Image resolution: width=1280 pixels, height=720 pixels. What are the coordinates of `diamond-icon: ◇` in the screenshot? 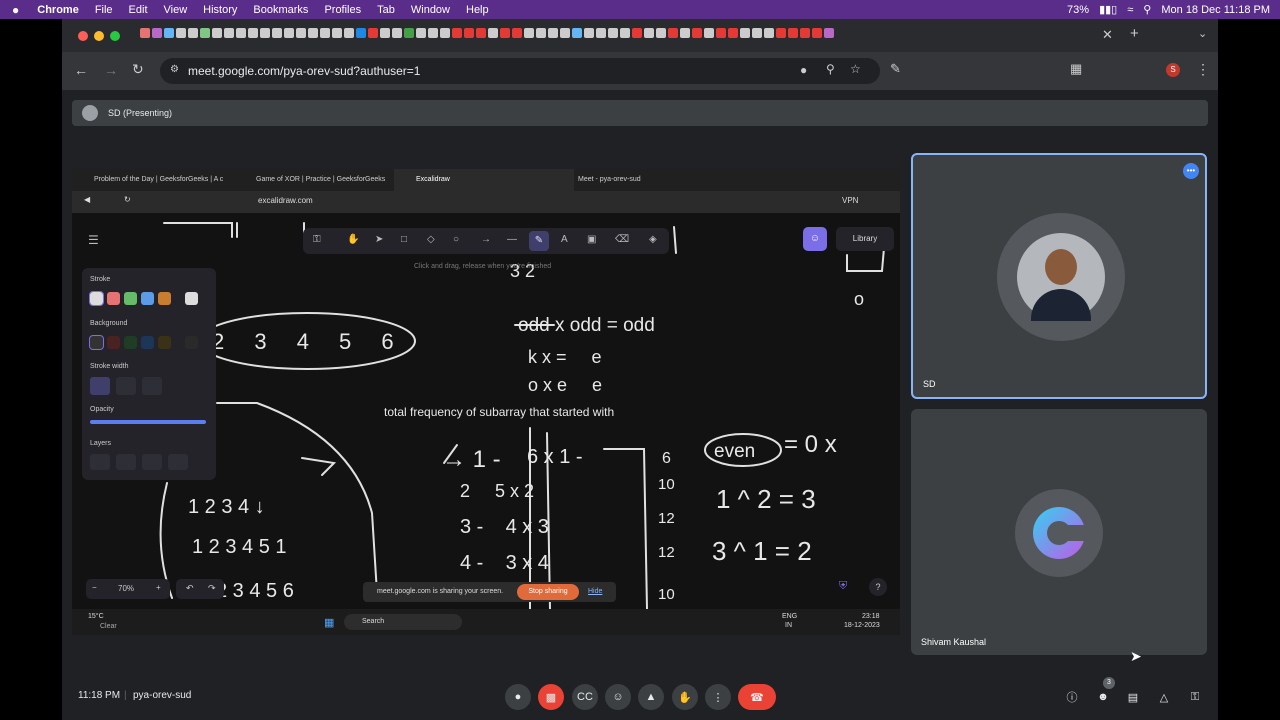 It's located at (431, 239).